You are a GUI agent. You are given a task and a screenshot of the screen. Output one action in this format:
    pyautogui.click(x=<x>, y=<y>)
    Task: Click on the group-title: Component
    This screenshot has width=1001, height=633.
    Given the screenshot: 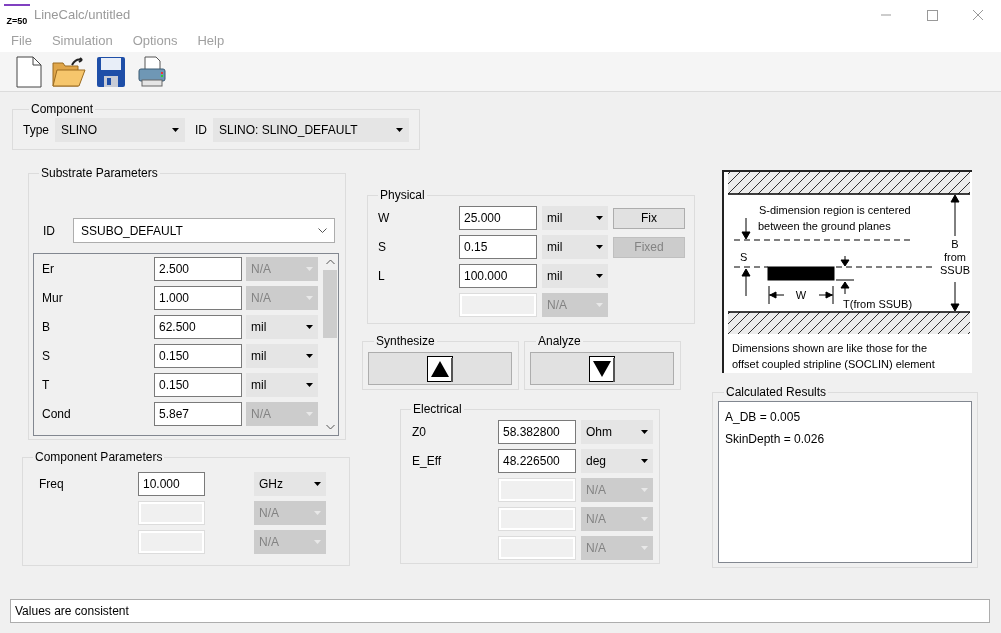 What is the action you would take?
    pyautogui.click(x=62, y=109)
    